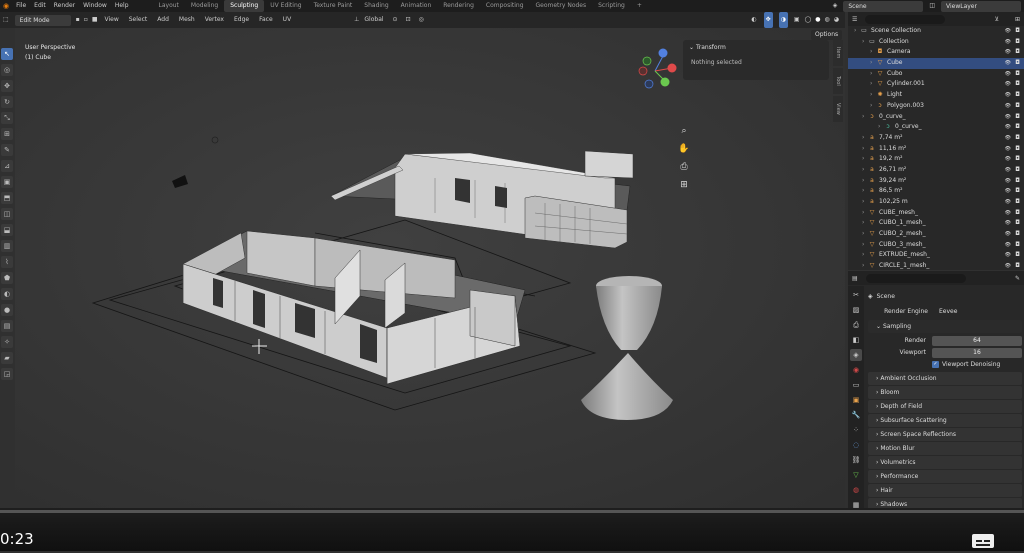  I want to click on collapse-arrow-icon: ⌄, so click(691, 47).